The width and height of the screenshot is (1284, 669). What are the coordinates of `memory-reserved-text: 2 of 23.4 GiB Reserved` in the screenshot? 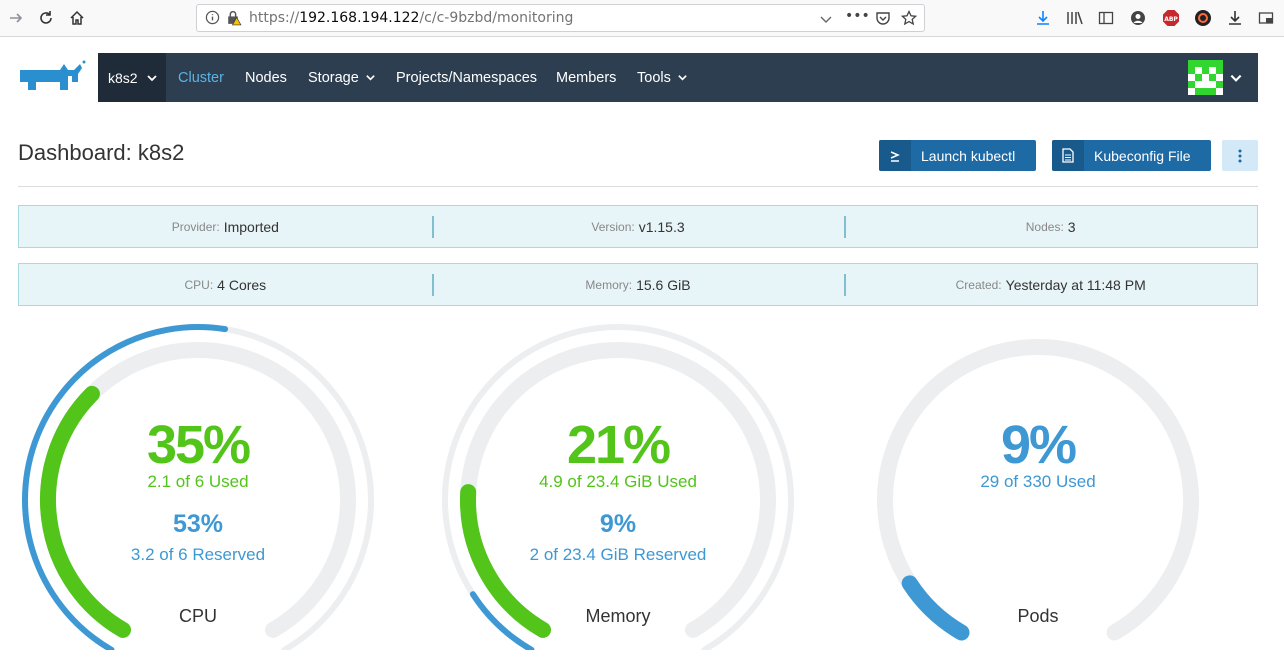 It's located at (618, 554).